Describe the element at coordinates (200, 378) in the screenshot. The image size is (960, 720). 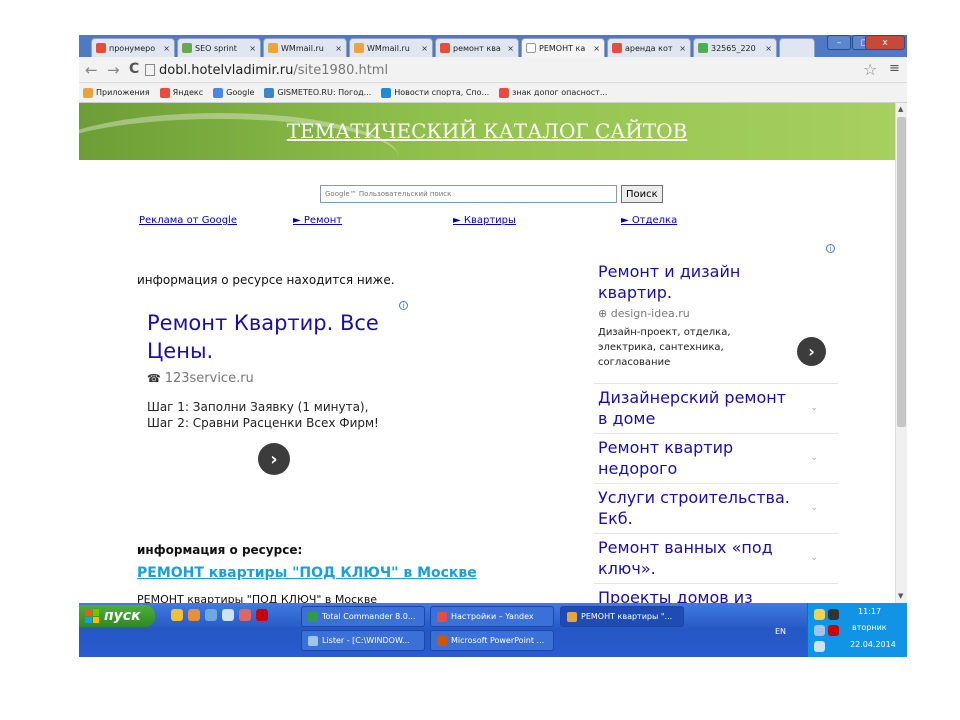
I see `ad-url: ☎ 123service.ru` at that location.